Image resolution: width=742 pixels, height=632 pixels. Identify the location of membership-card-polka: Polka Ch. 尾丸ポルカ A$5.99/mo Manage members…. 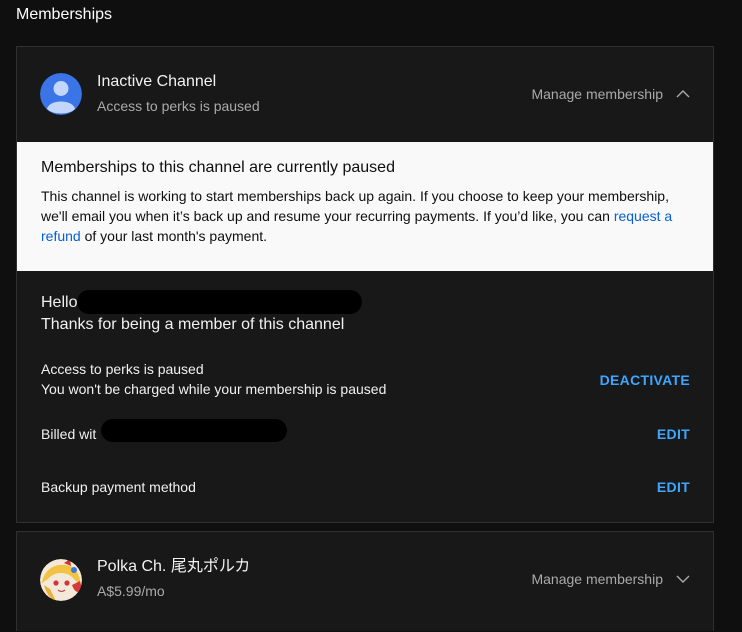
(365, 581).